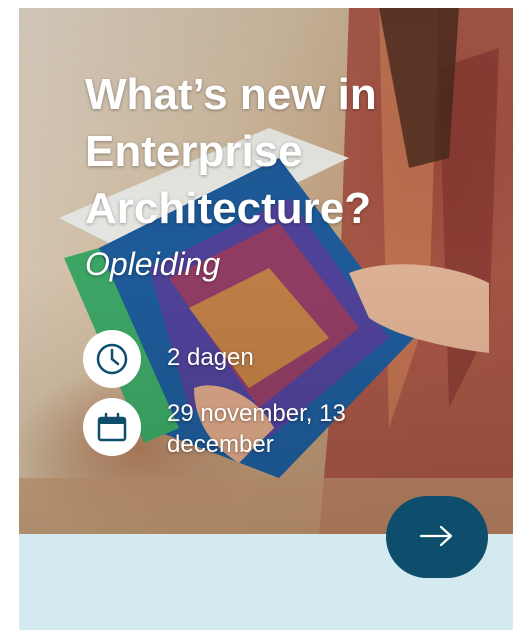 This screenshot has height=630, width=513. What do you see at coordinates (210, 357) in the screenshot?
I see `duration-text: 2 dagen` at bounding box center [210, 357].